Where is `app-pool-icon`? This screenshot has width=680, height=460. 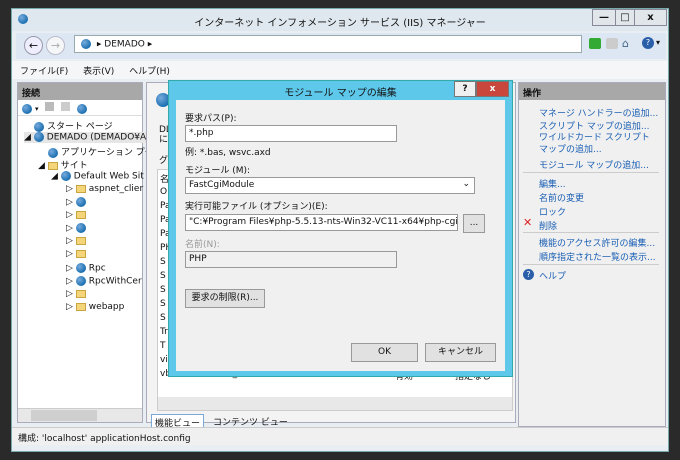 app-pool-icon is located at coordinates (53, 152).